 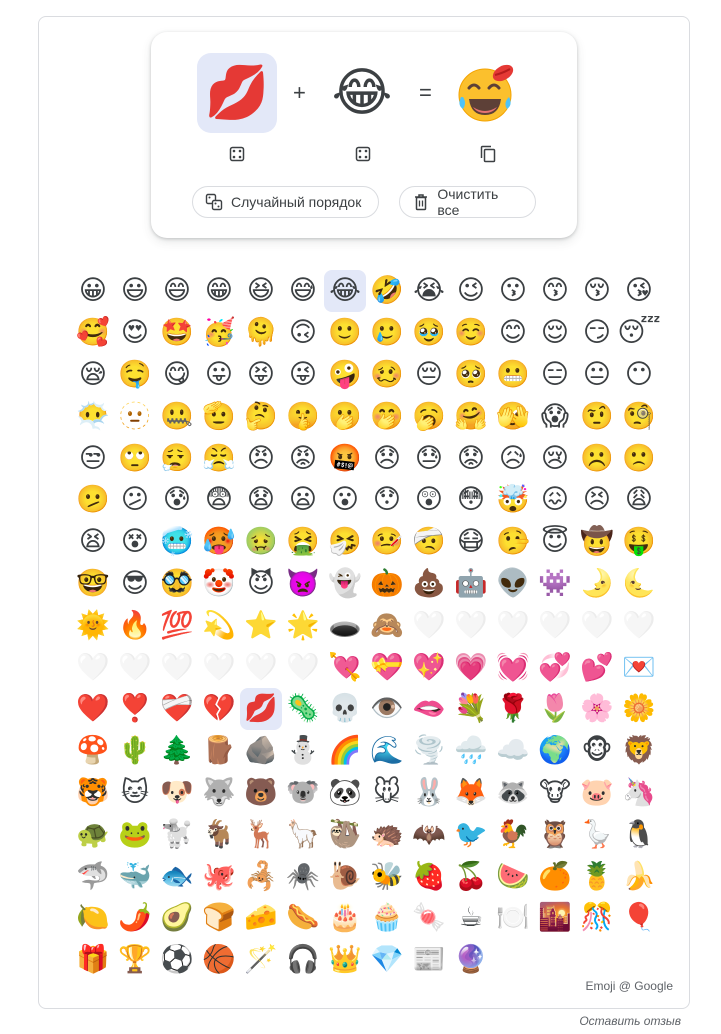 What do you see at coordinates (345, 500) in the screenshot?
I see `emoji-cell: 😮` at bounding box center [345, 500].